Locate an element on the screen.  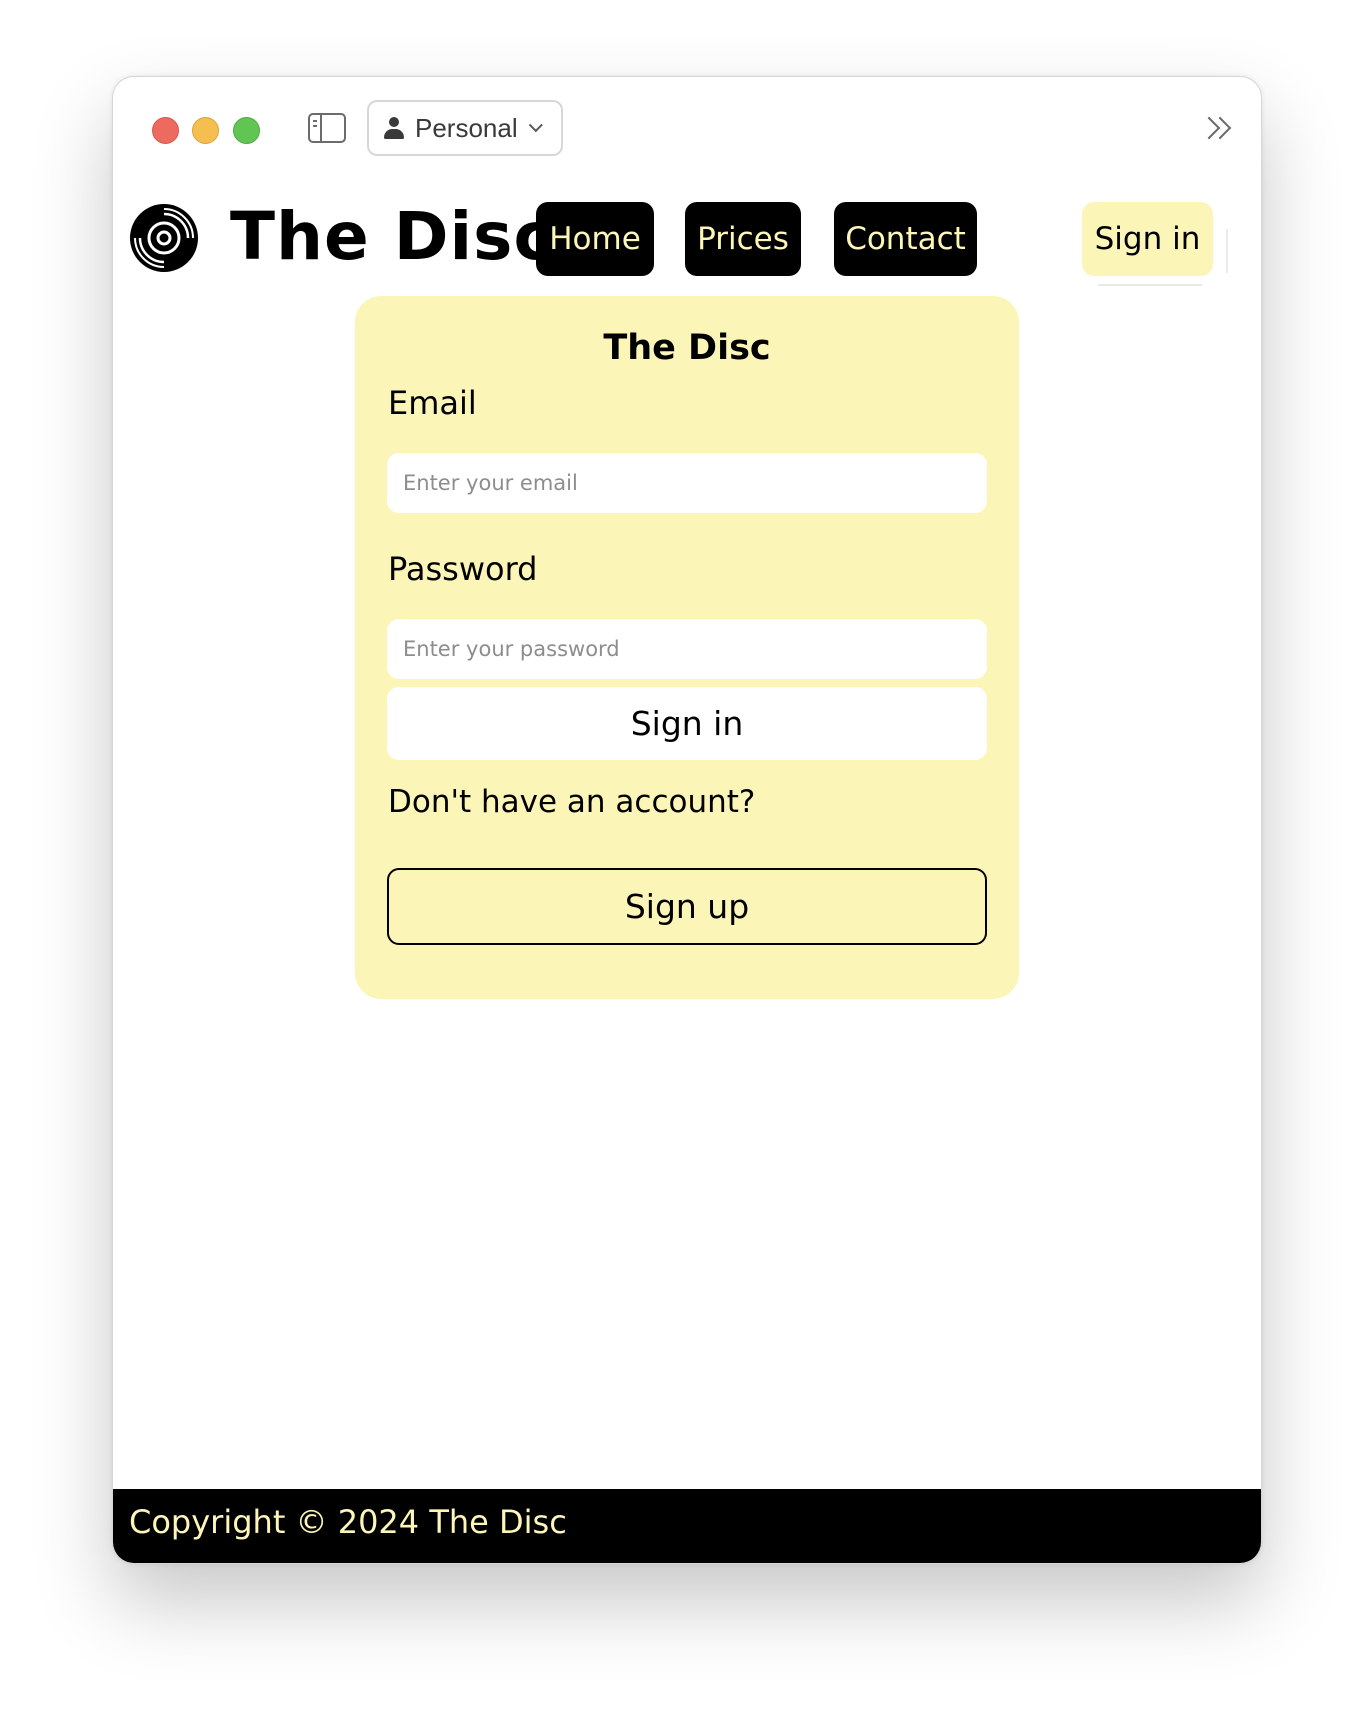
header-sign-in-button: Sign in is located at coordinates (1147, 239).